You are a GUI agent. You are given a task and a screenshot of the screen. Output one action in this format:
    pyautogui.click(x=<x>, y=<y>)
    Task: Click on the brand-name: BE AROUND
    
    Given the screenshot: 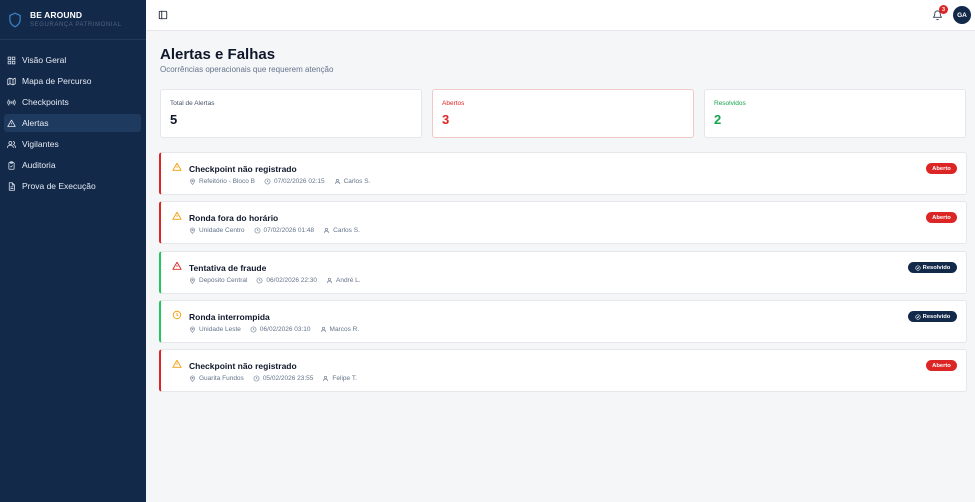 What is the action you would take?
    pyautogui.click(x=56, y=14)
    